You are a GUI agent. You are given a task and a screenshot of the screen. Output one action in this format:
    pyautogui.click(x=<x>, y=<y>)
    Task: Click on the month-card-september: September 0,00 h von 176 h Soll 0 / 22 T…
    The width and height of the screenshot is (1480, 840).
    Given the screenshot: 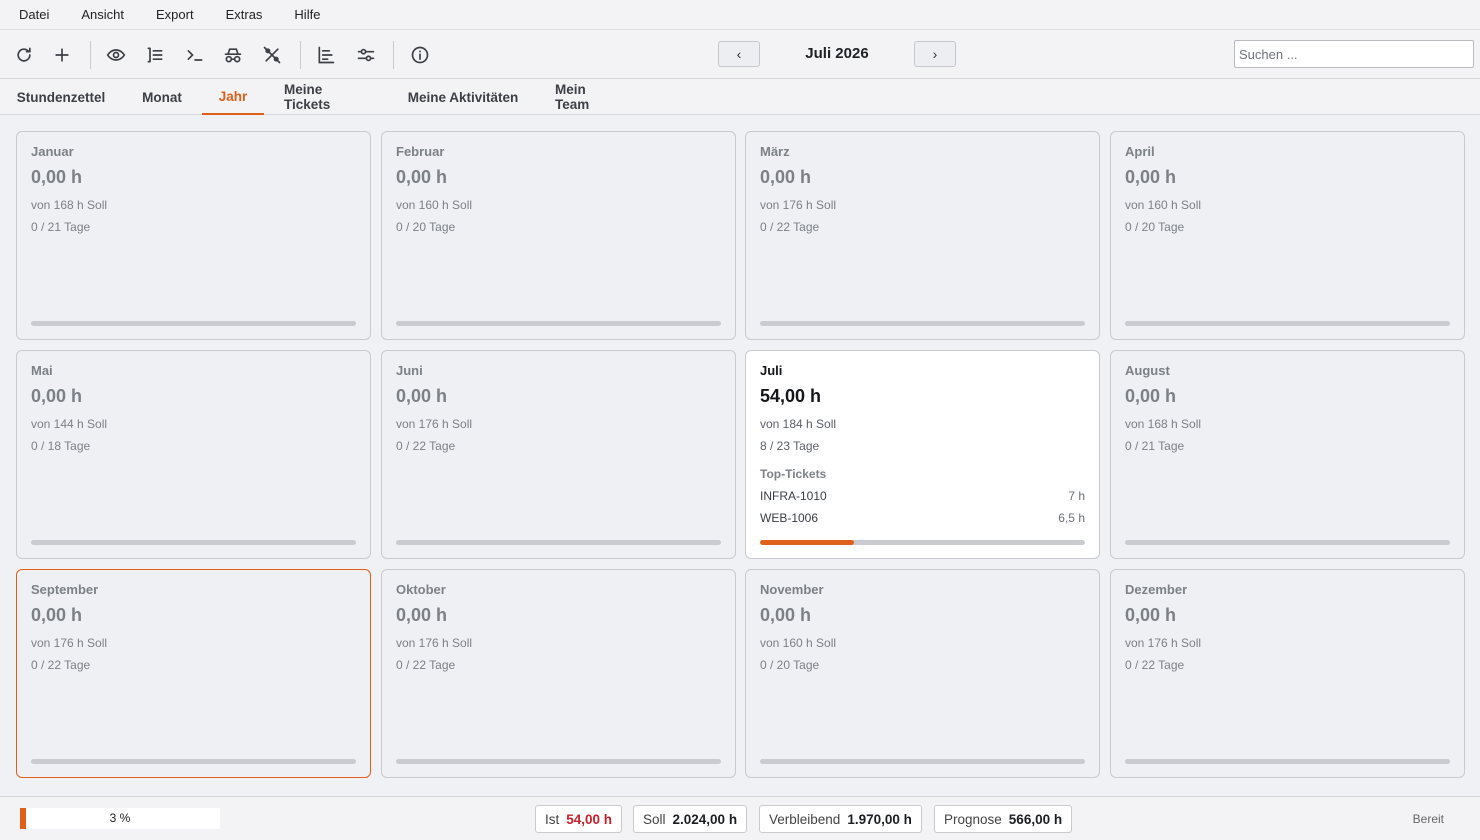 What is the action you would take?
    pyautogui.click(x=193, y=673)
    